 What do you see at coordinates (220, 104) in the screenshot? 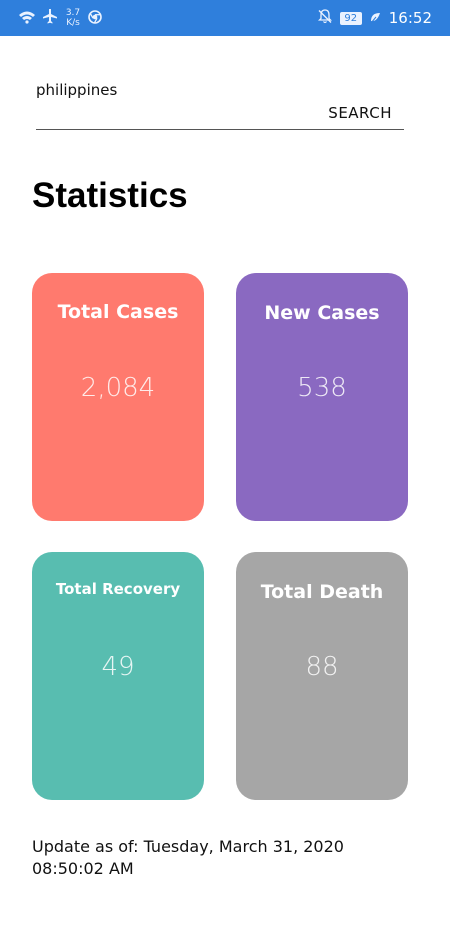
I see `search-bar: SEARCH` at bounding box center [220, 104].